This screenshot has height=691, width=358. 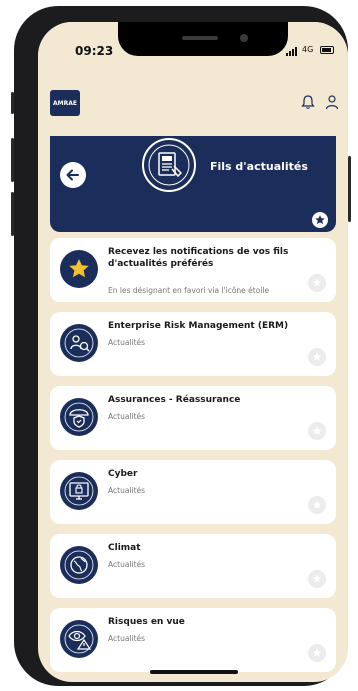 I want to click on status-time: 09:23, so click(x=94, y=51).